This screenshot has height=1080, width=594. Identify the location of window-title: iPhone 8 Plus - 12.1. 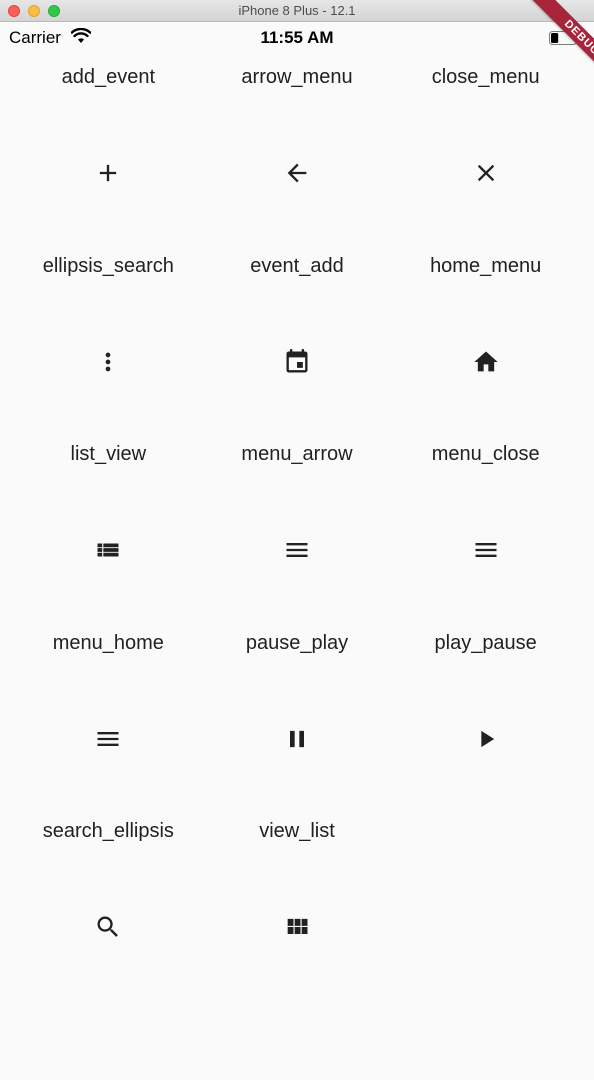
(297, 10).